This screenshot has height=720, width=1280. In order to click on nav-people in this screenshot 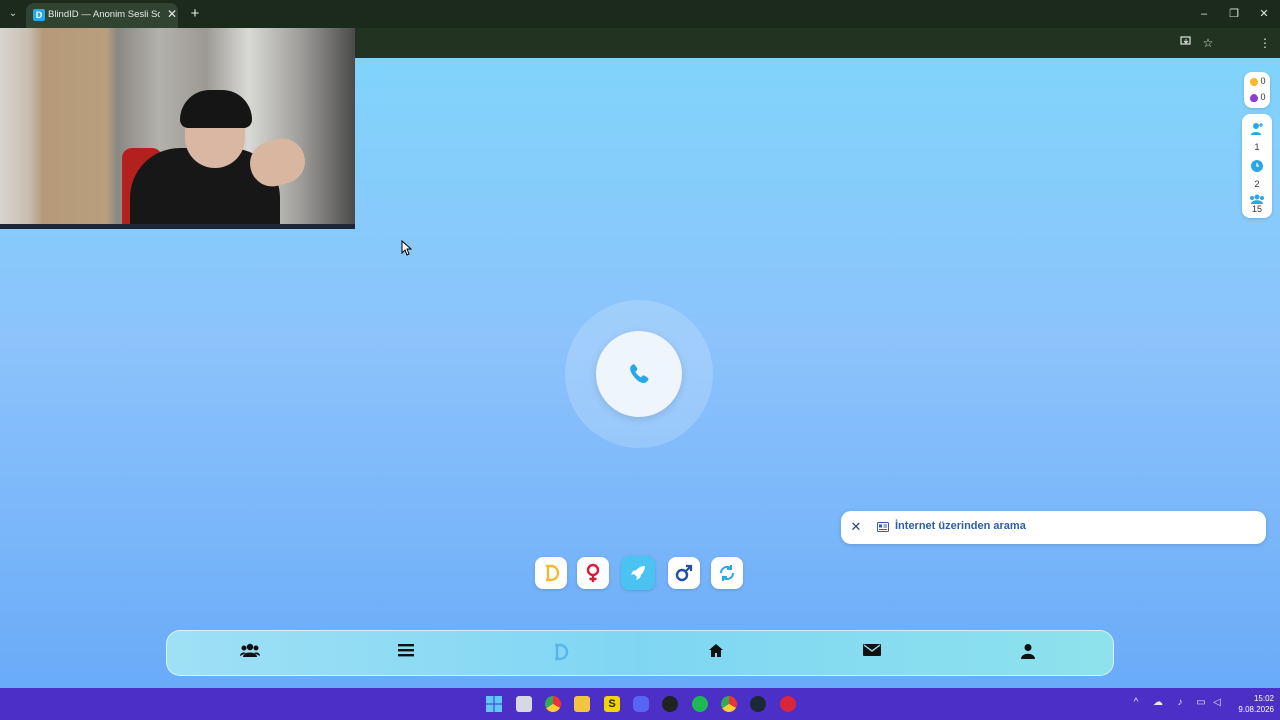, I will do `click(250, 653)`.